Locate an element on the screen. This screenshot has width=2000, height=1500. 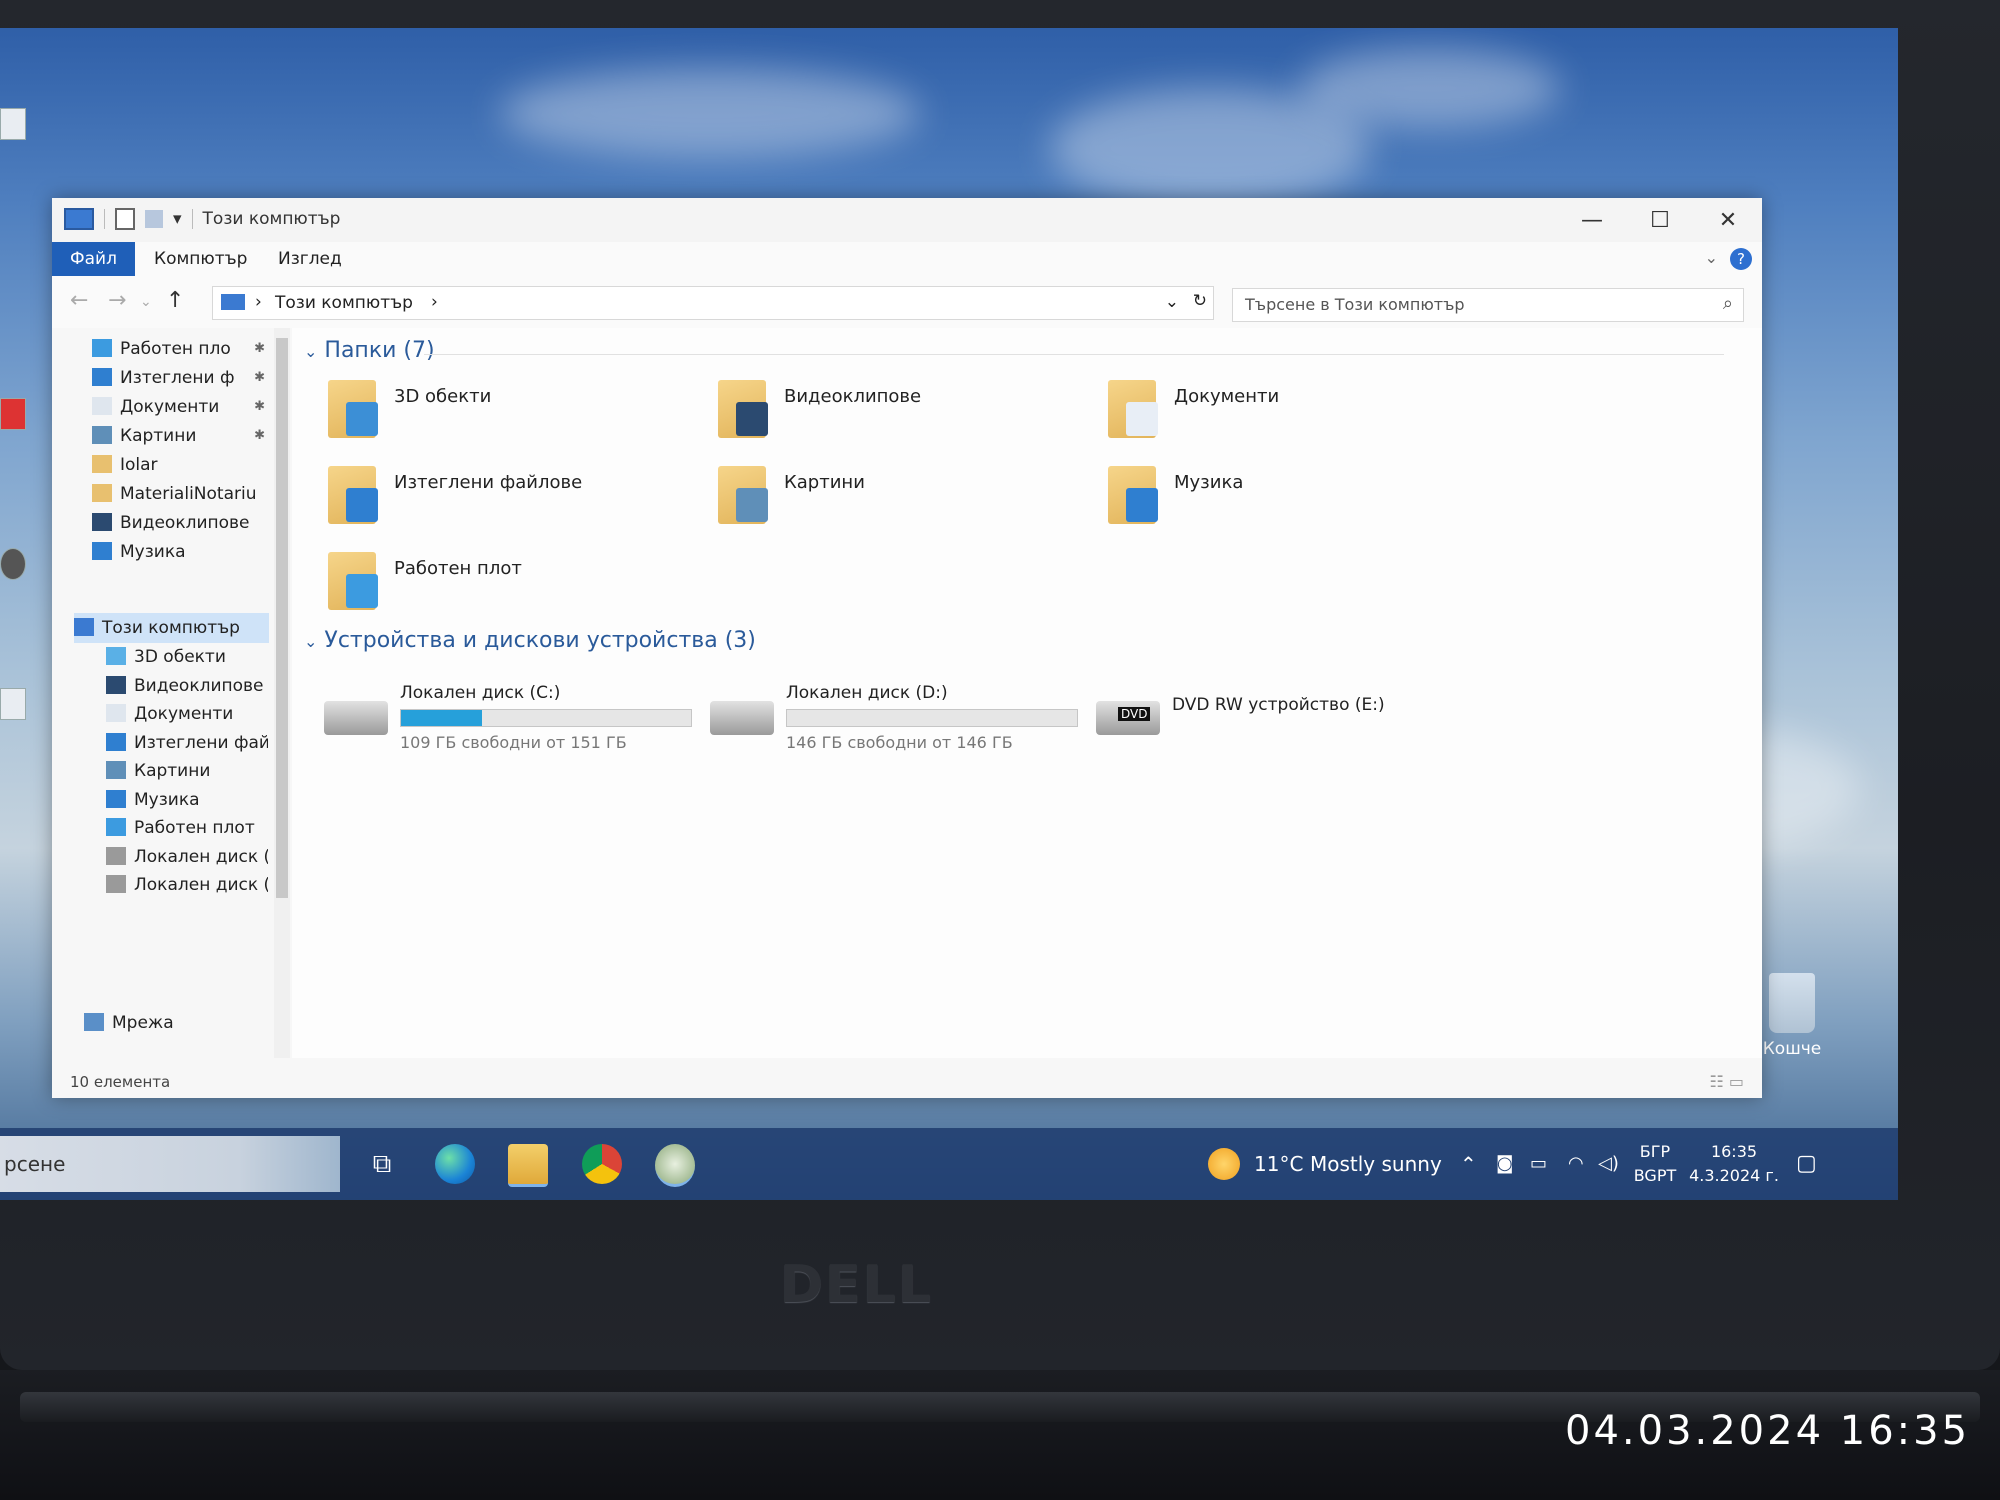
address-bar: › Този компютър › ⌄ ↻ is located at coordinates (713, 303).